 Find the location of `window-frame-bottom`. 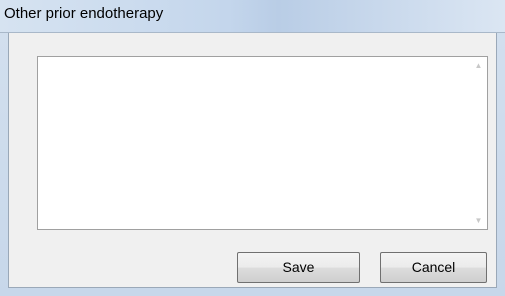

window-frame-bottom is located at coordinates (252, 292).